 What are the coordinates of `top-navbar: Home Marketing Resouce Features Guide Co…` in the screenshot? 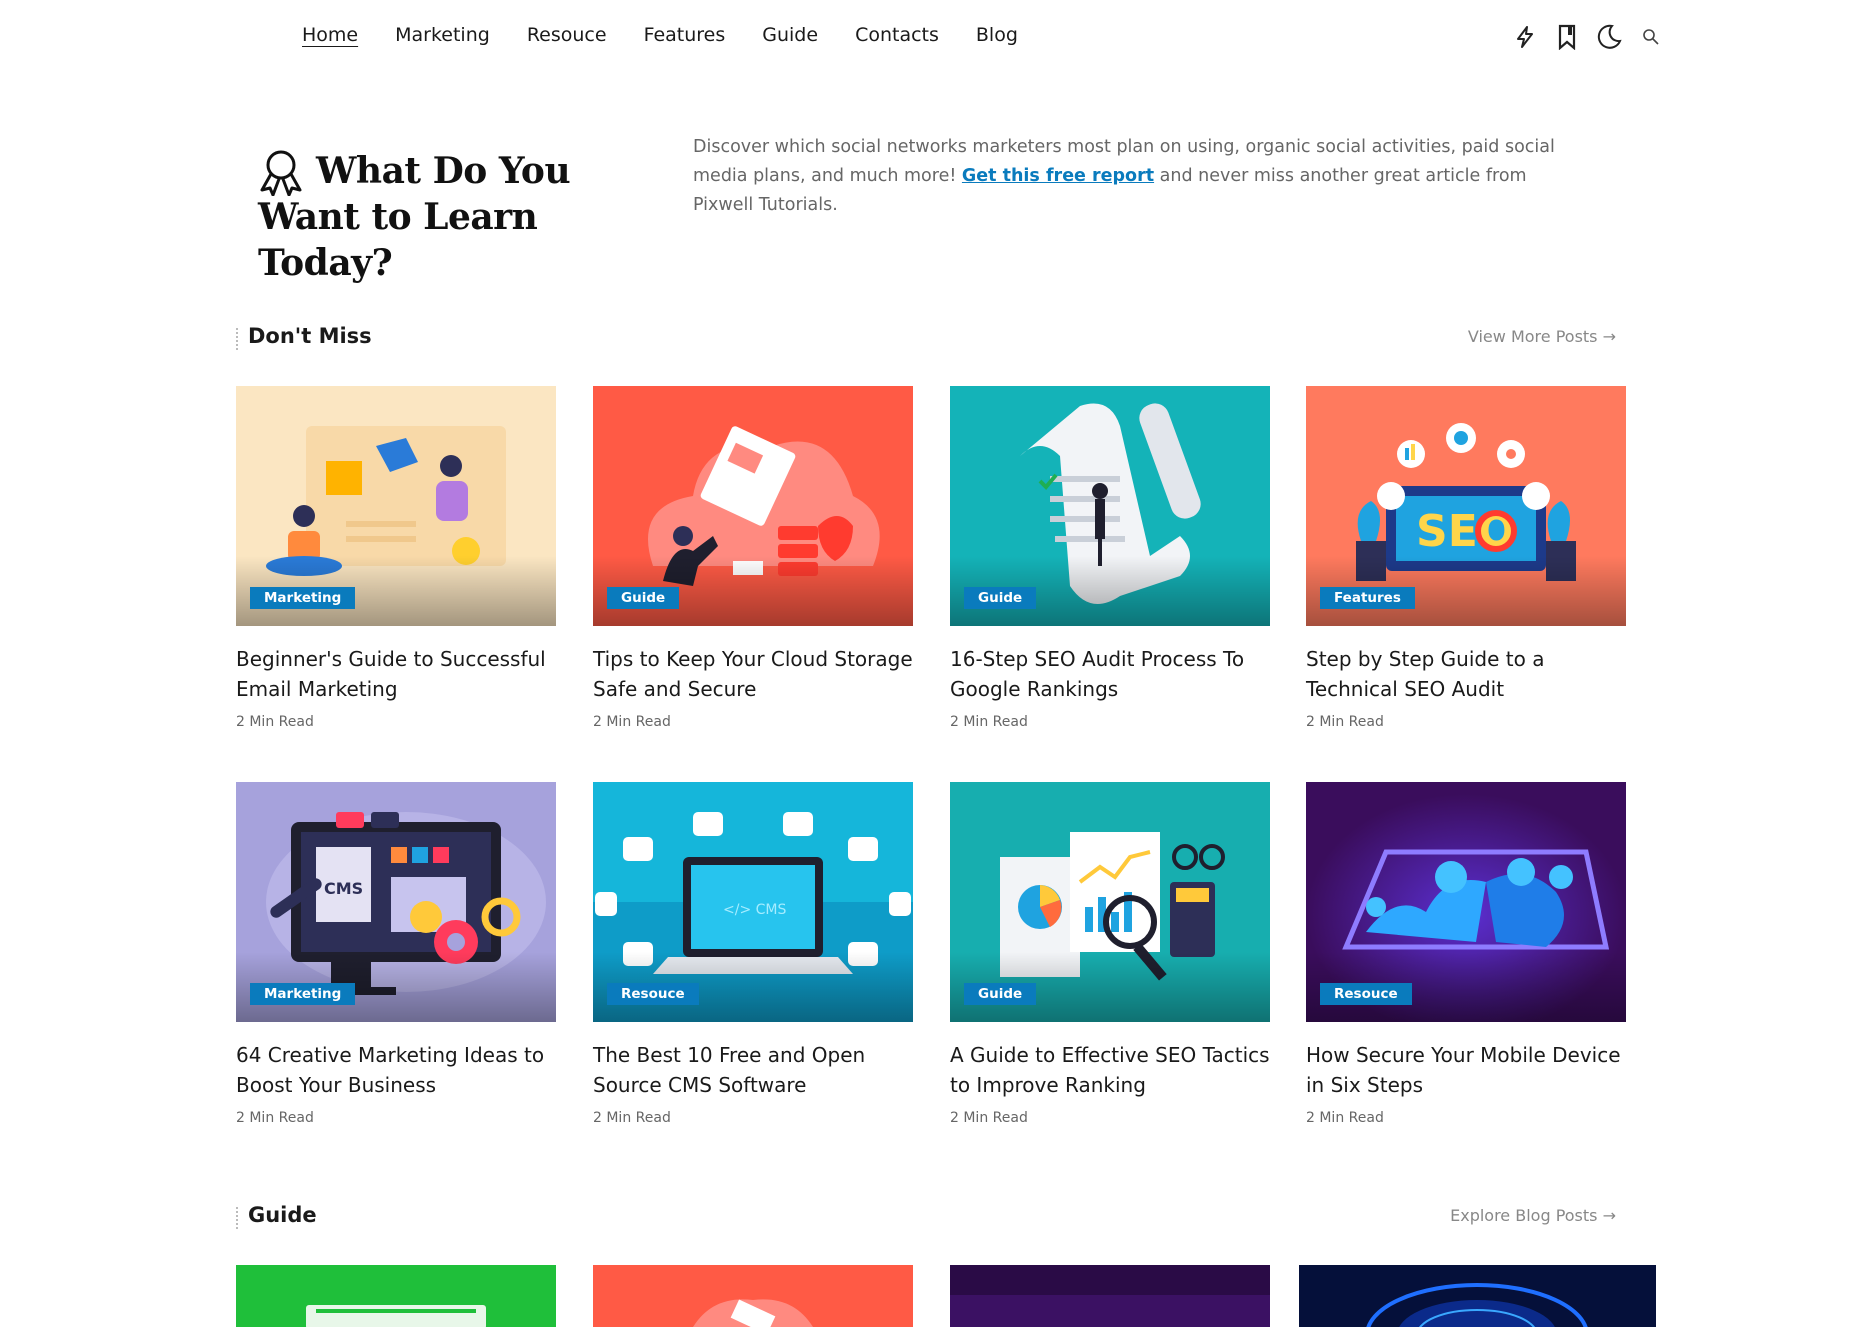 It's located at (926, 39).